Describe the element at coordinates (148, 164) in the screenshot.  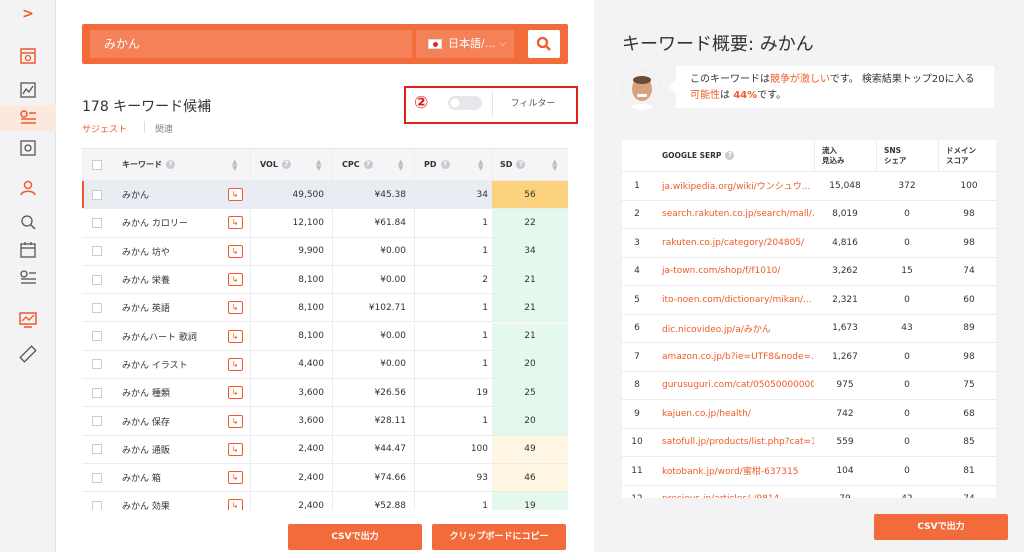
I see `keyword-column-header: キーワード?` at that location.